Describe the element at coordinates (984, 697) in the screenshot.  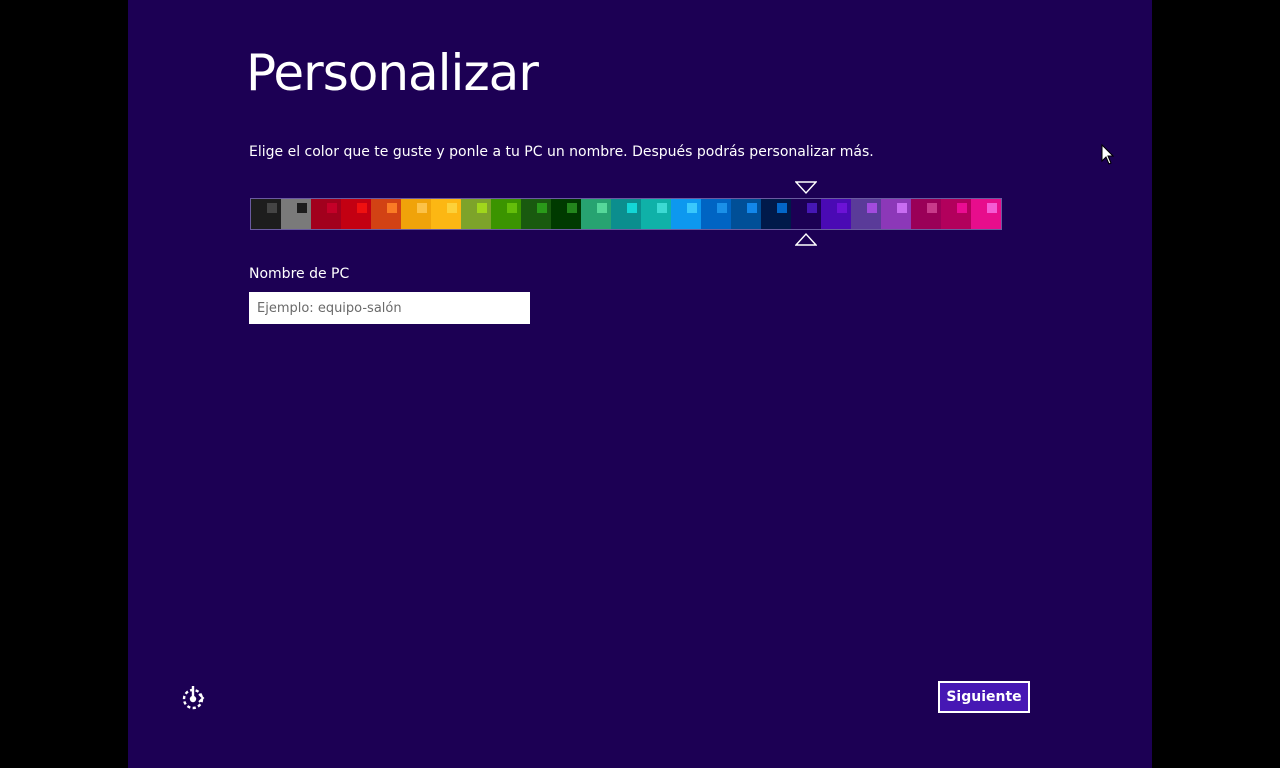
I see `next-button: Siguiente` at that location.